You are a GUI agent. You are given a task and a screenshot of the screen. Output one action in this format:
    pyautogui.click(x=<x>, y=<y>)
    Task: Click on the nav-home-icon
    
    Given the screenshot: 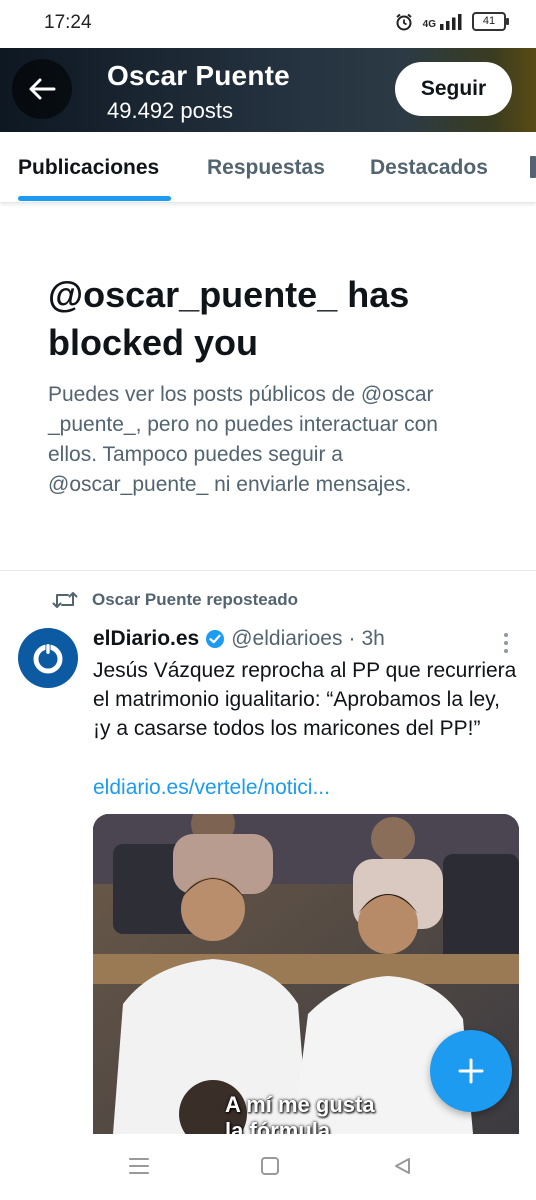 What is the action you would take?
    pyautogui.click(x=270, y=1166)
    